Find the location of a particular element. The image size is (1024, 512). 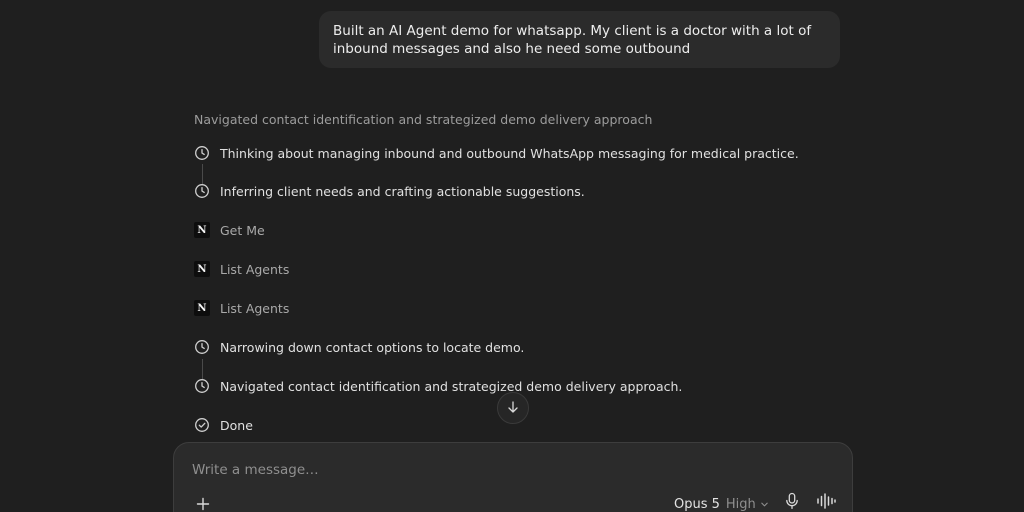

dictate-button is located at coordinates (792, 502).